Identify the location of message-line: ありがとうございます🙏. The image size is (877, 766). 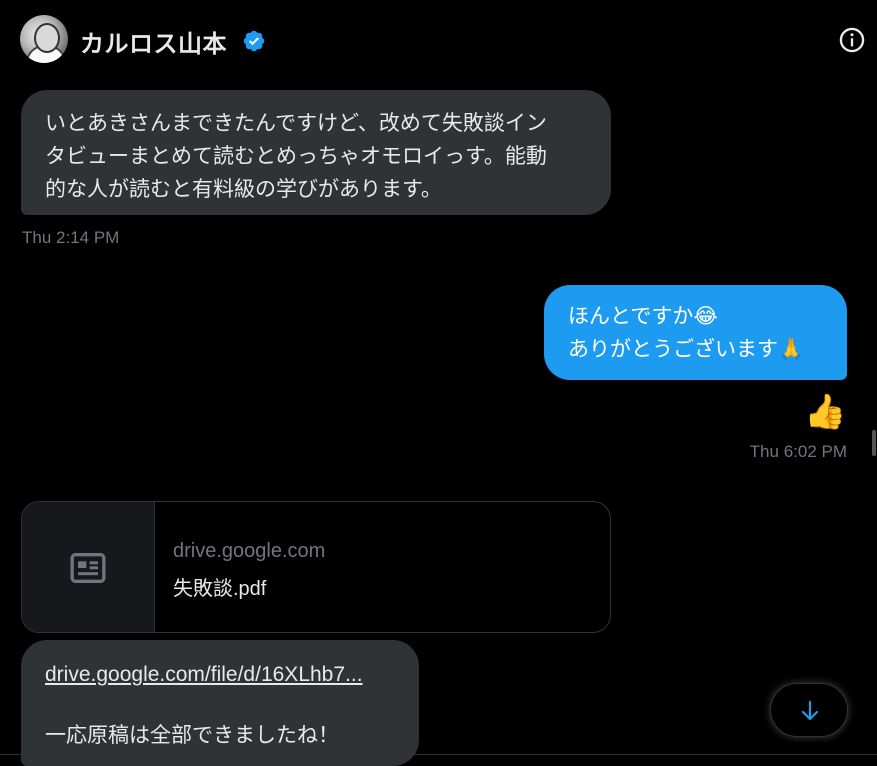
(686, 349).